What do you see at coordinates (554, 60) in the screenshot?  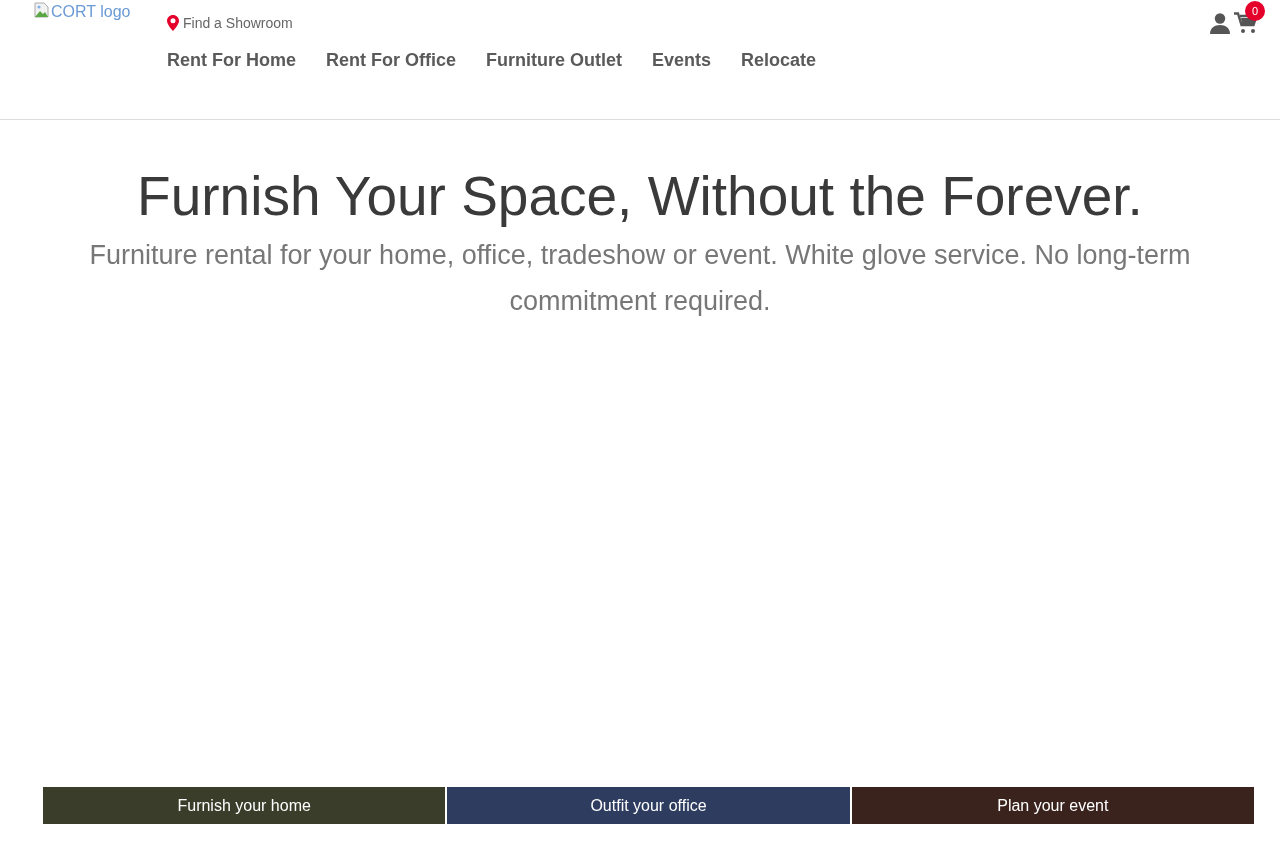 I see `nav-link: Furniture Outlet` at bounding box center [554, 60].